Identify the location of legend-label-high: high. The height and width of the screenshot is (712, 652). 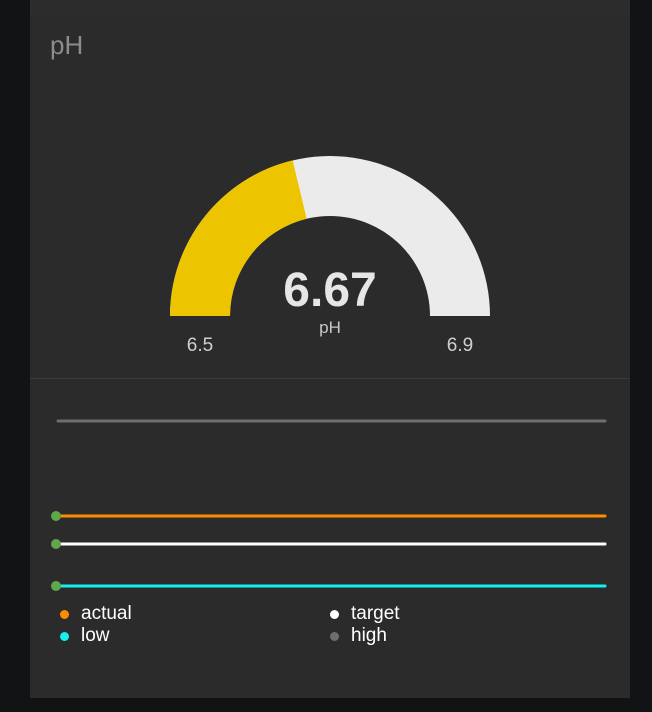
(369, 635).